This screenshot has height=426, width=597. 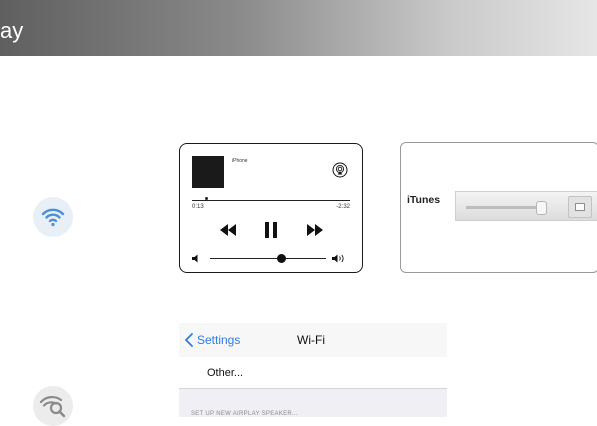 What do you see at coordinates (338, 258) in the screenshot?
I see `volume-max-icon` at bounding box center [338, 258].